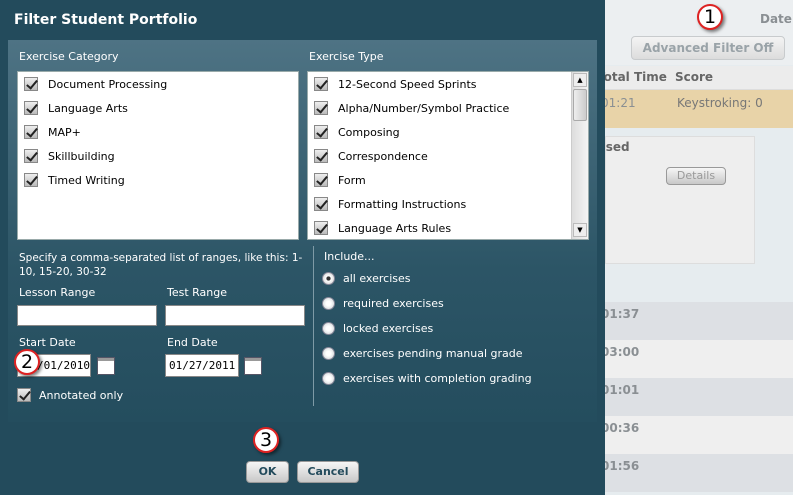  Describe the element at coordinates (395, 228) in the screenshot. I see `item-label: Language Arts Rules` at that location.